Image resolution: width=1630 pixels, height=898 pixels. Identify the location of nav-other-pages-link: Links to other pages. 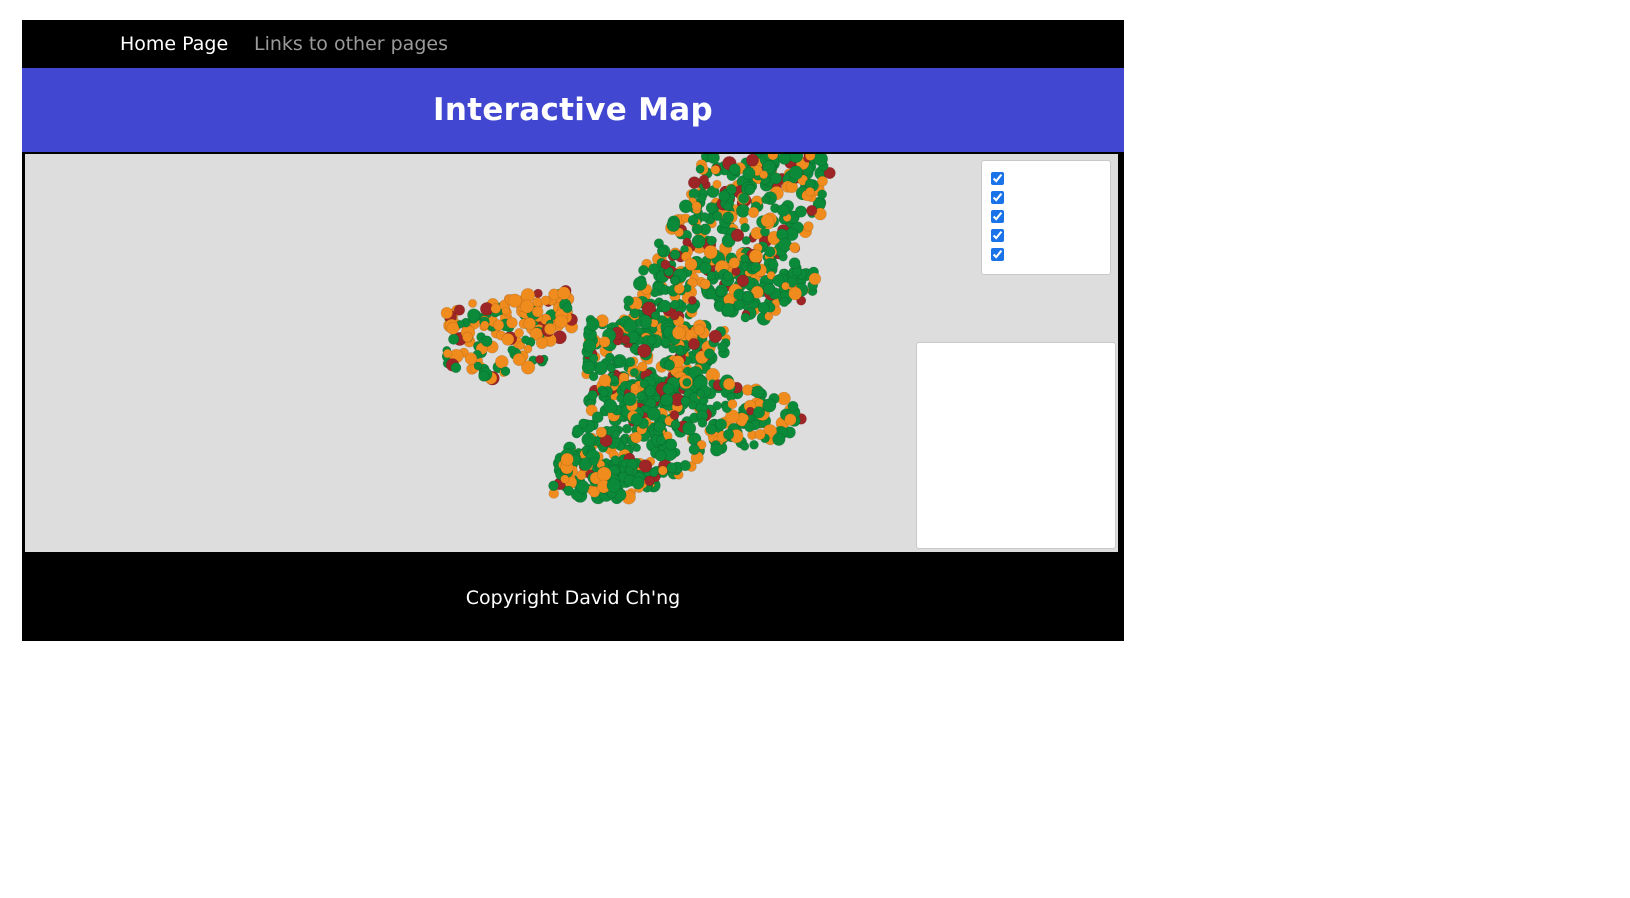
(351, 44).